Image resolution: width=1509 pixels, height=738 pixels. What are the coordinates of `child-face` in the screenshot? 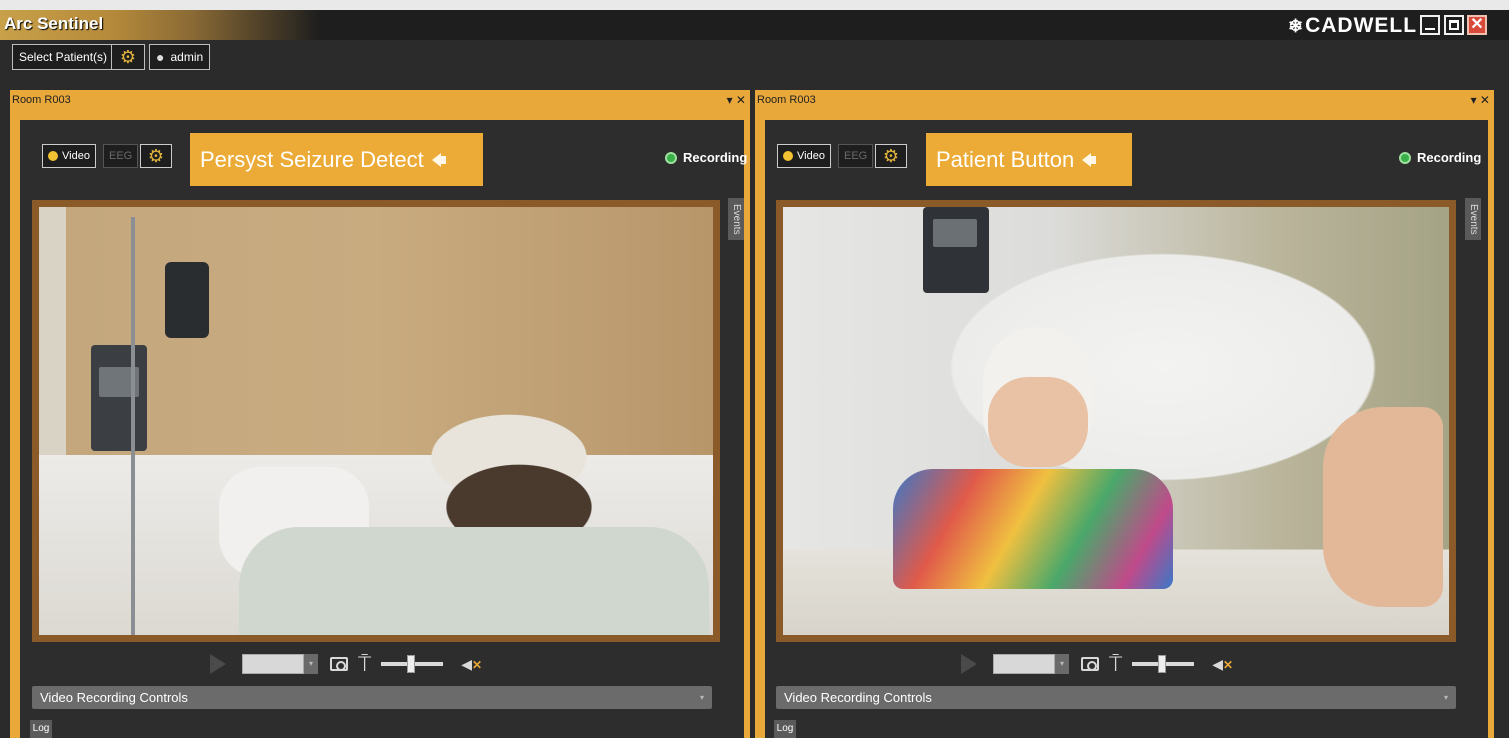 It's located at (1038, 422).